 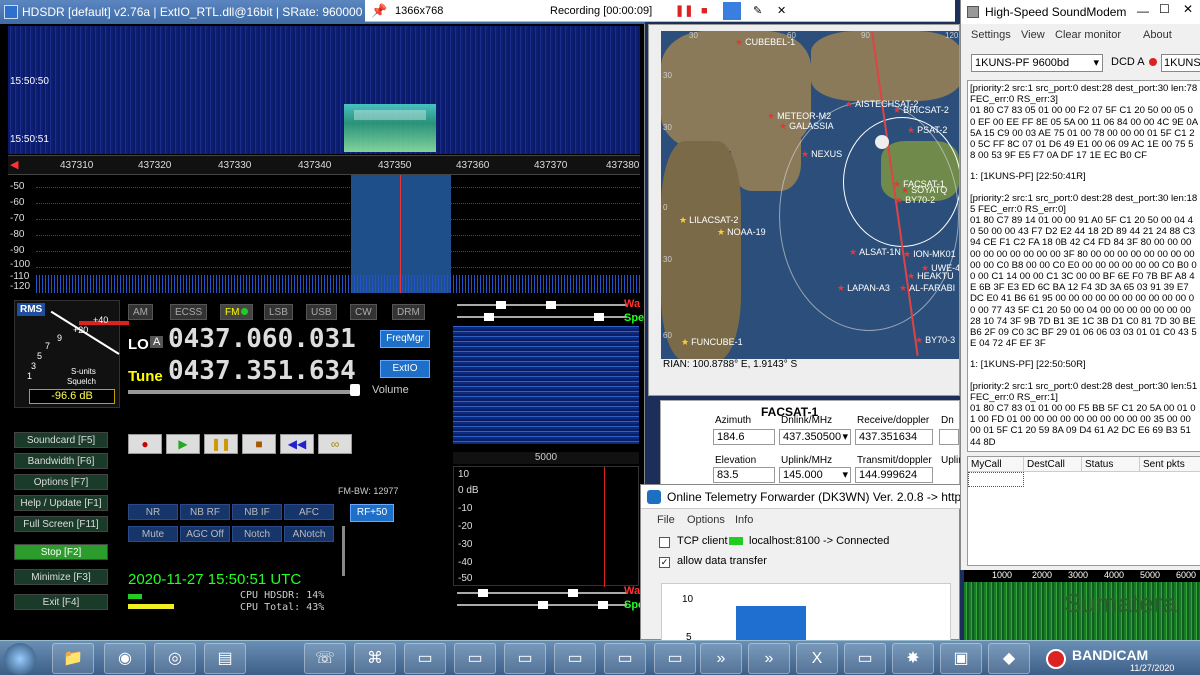 What do you see at coordinates (375, 658) in the screenshot?
I see `network-icon: ⌘` at bounding box center [375, 658].